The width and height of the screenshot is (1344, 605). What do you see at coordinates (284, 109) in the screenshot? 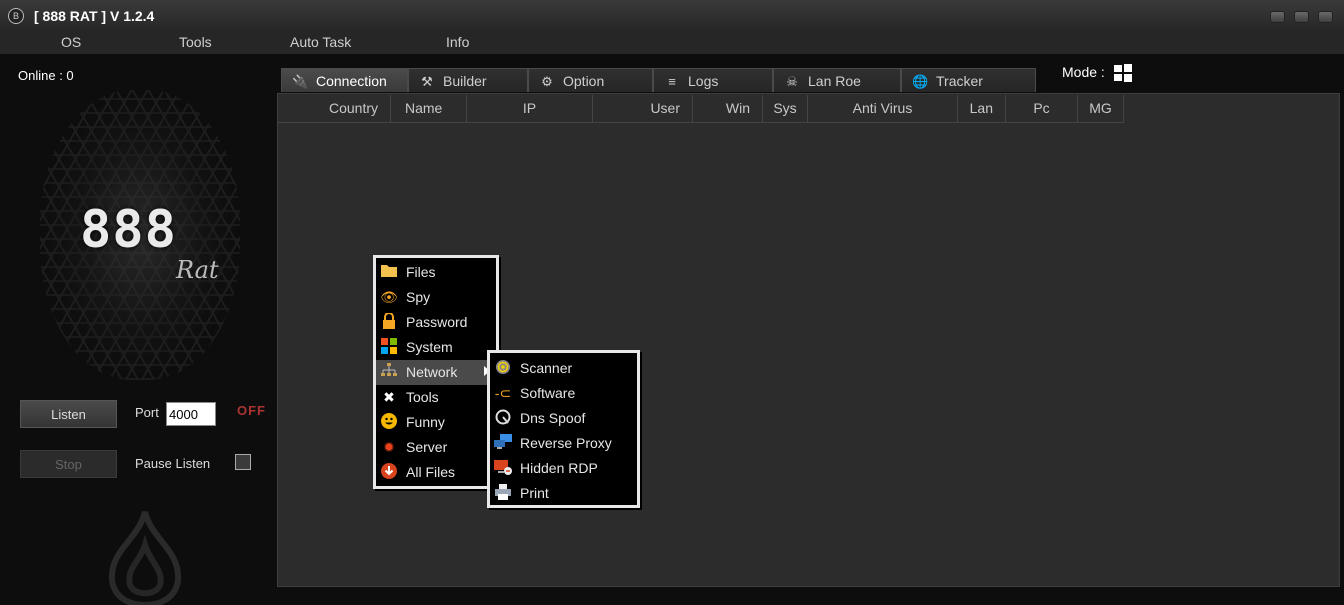
I see `row-header-spacer` at bounding box center [284, 109].